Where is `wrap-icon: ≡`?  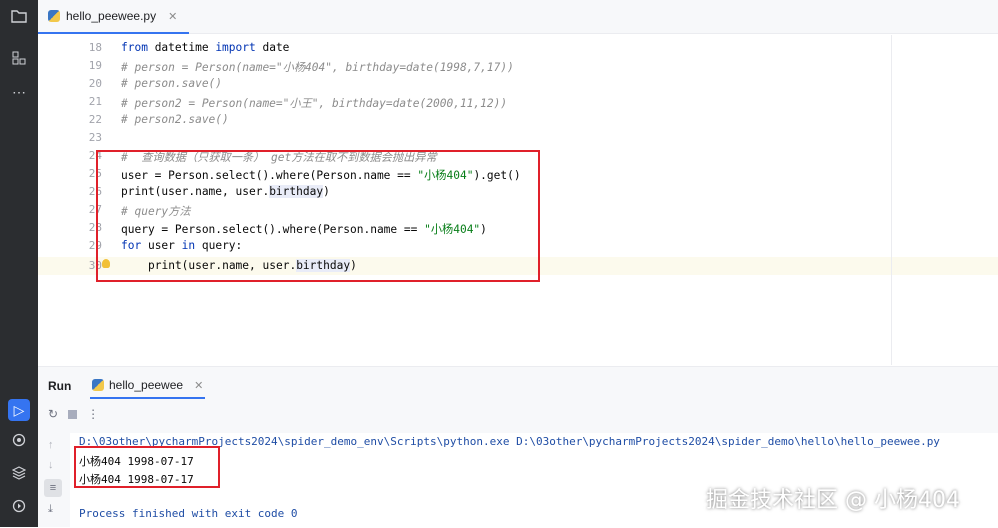 wrap-icon: ≡ is located at coordinates (53, 488).